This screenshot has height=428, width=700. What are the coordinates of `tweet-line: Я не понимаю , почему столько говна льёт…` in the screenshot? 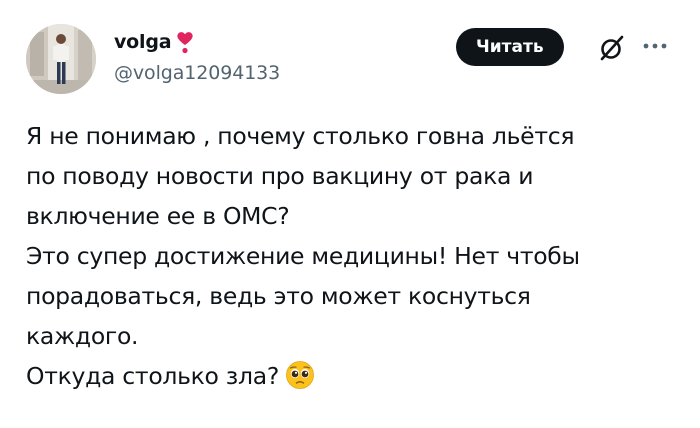 It's located at (300, 136).